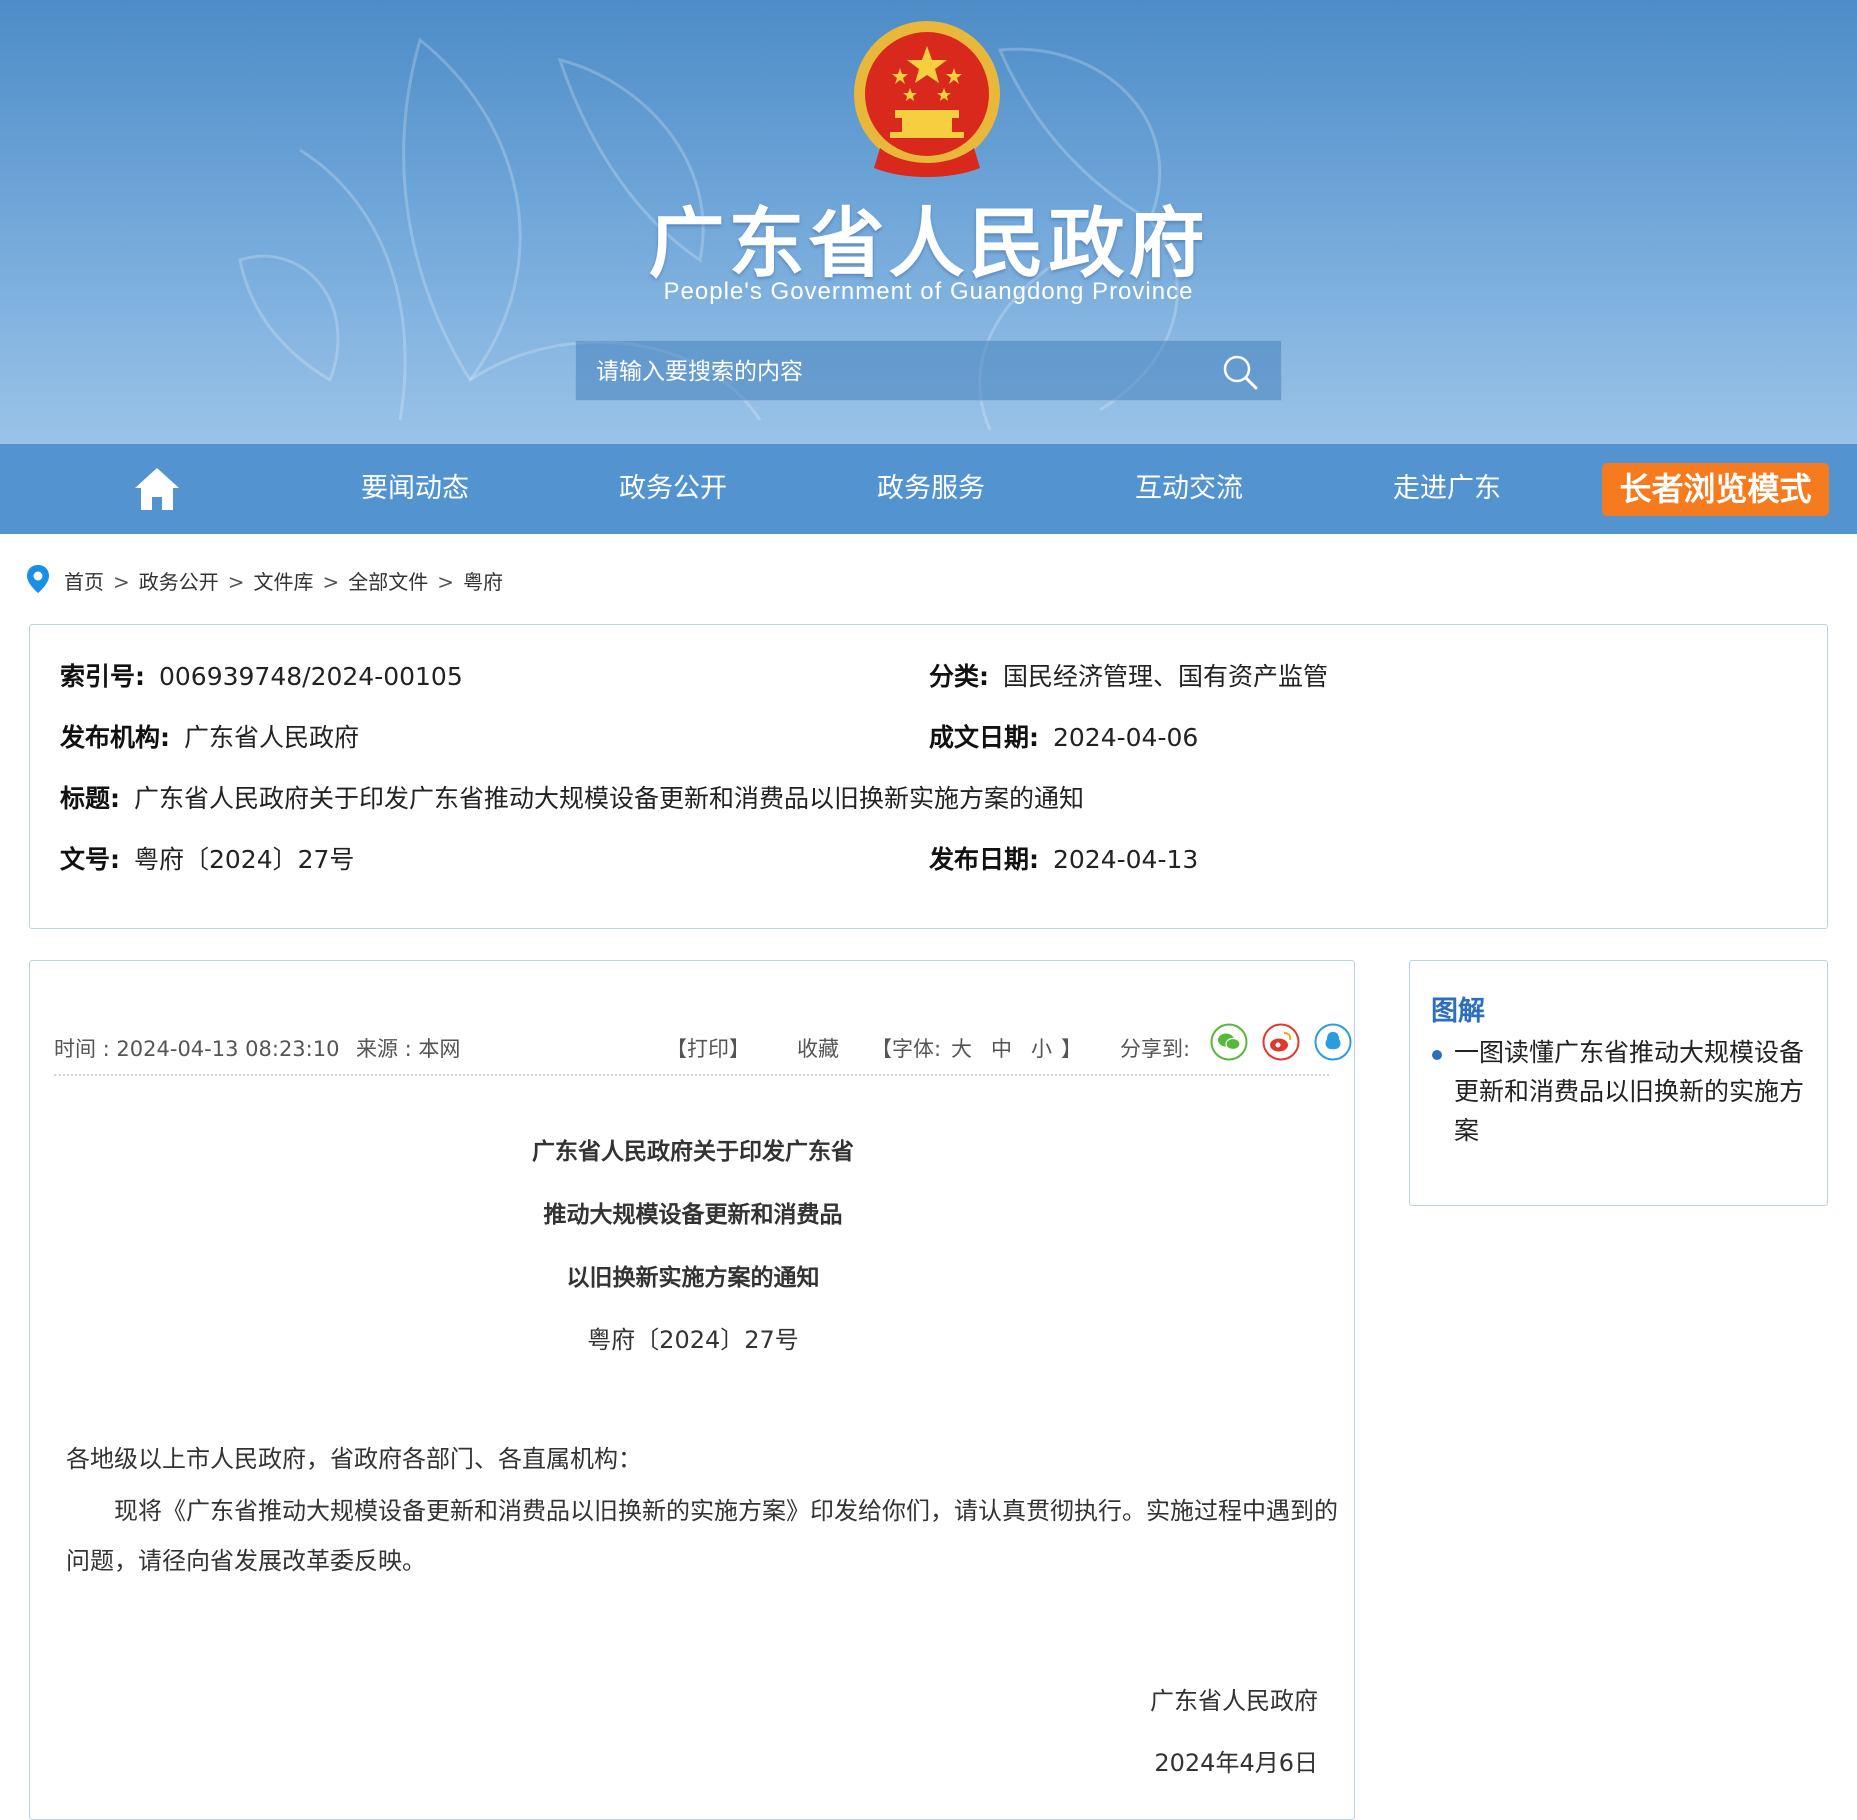 The image size is (1857, 1820). What do you see at coordinates (1333, 1042) in the screenshot?
I see `qq-share-icon` at bounding box center [1333, 1042].